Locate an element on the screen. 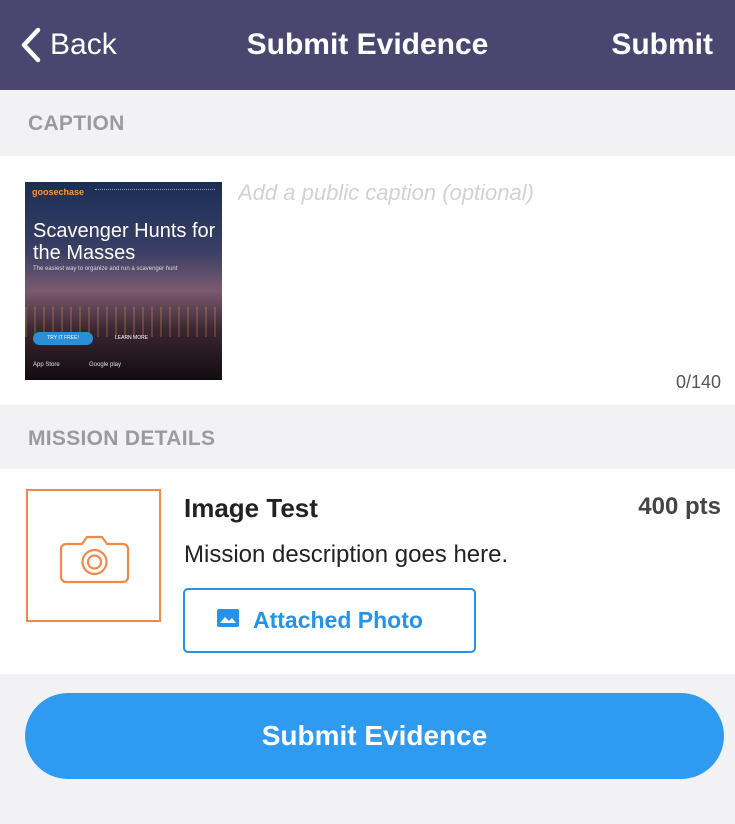 The height and width of the screenshot is (824, 735). mission-title: Image Test is located at coordinates (251, 508).